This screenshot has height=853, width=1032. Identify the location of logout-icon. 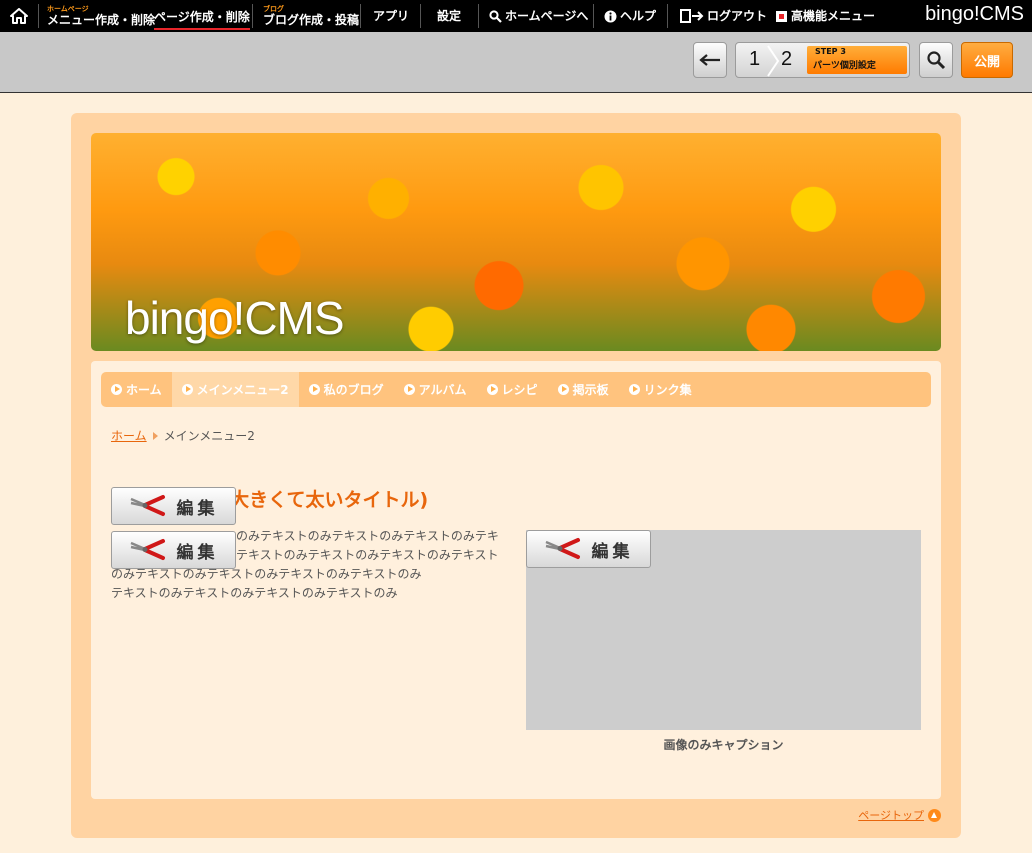
(692, 16).